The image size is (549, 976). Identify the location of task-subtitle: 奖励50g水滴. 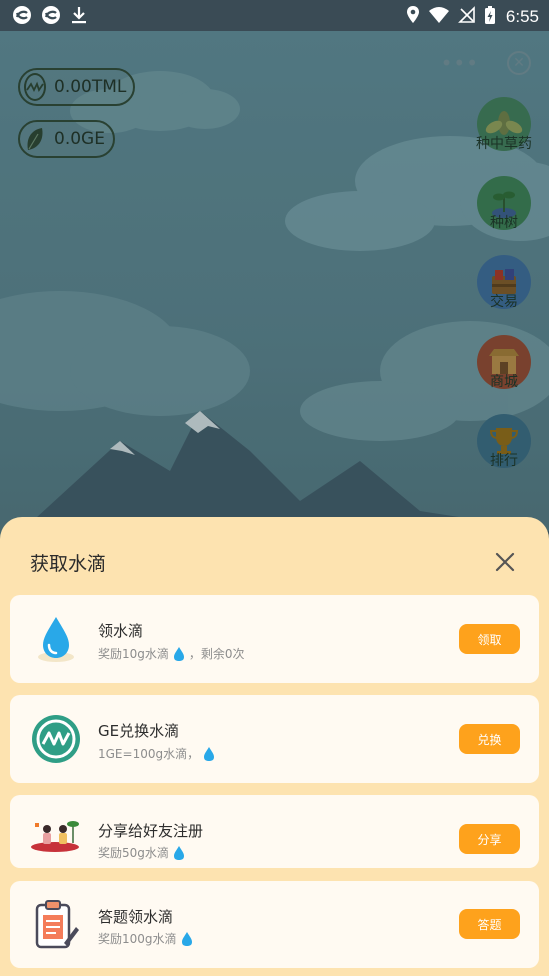
(142, 852).